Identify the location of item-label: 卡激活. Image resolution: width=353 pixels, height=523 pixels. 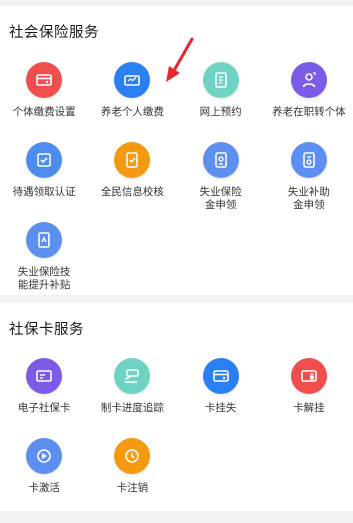
(44, 488).